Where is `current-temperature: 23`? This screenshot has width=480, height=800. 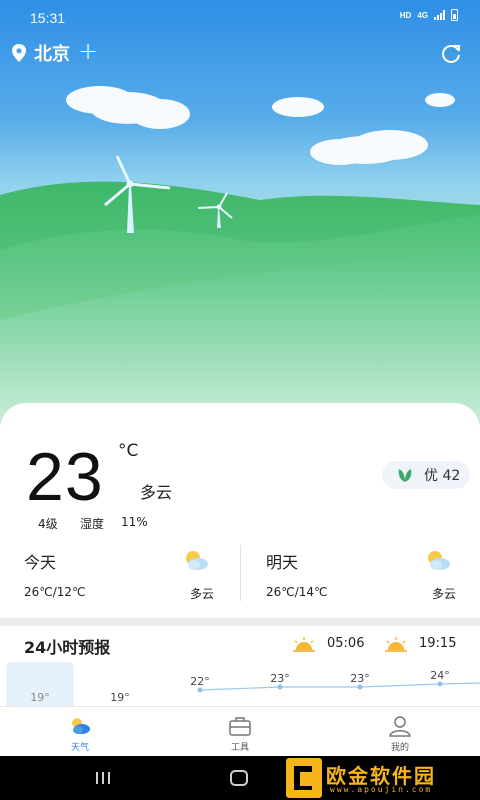
current-temperature: 23 is located at coordinates (65, 477).